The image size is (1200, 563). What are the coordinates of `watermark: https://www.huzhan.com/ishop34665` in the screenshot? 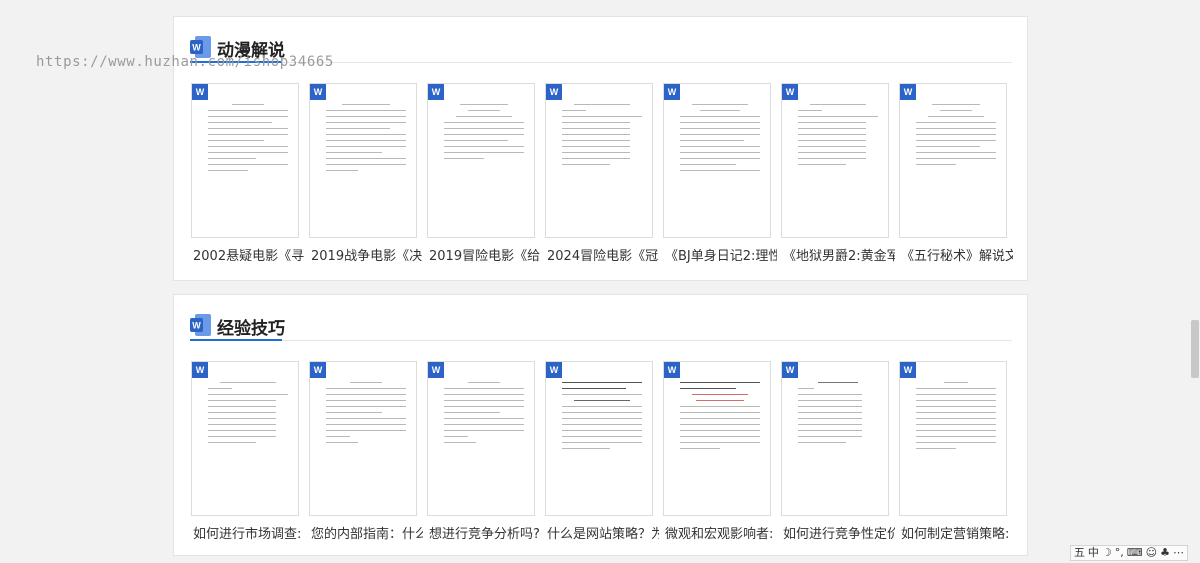 It's located at (185, 62).